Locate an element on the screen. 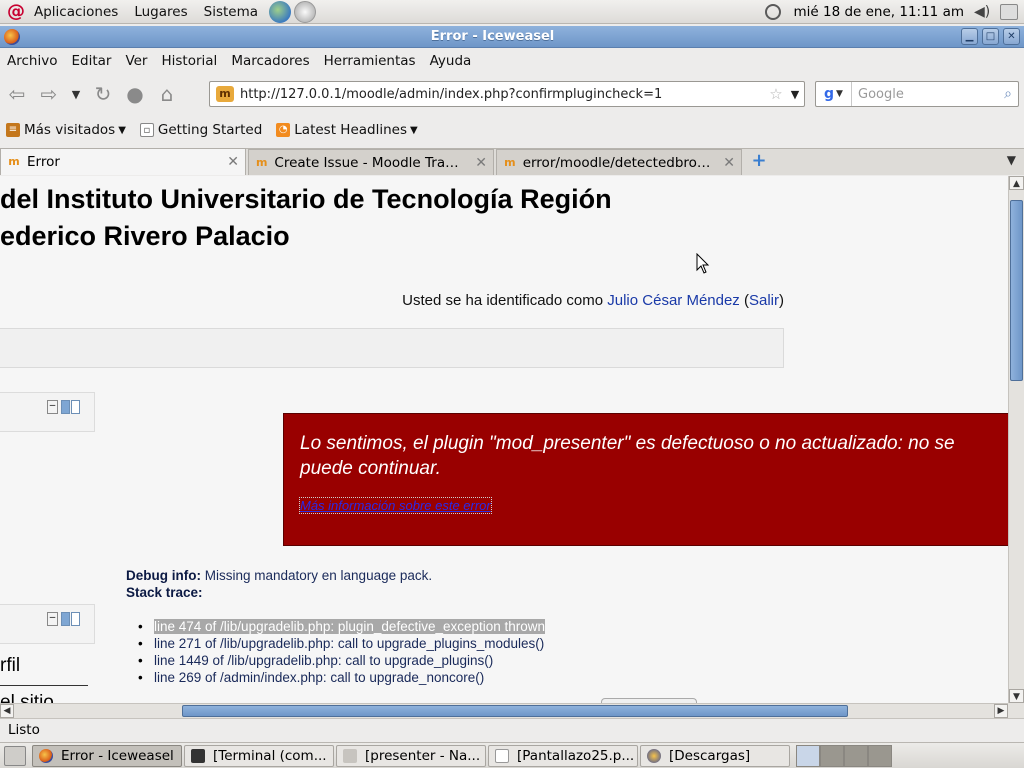  moodle-favicon-icon: m is located at coordinates (510, 162).